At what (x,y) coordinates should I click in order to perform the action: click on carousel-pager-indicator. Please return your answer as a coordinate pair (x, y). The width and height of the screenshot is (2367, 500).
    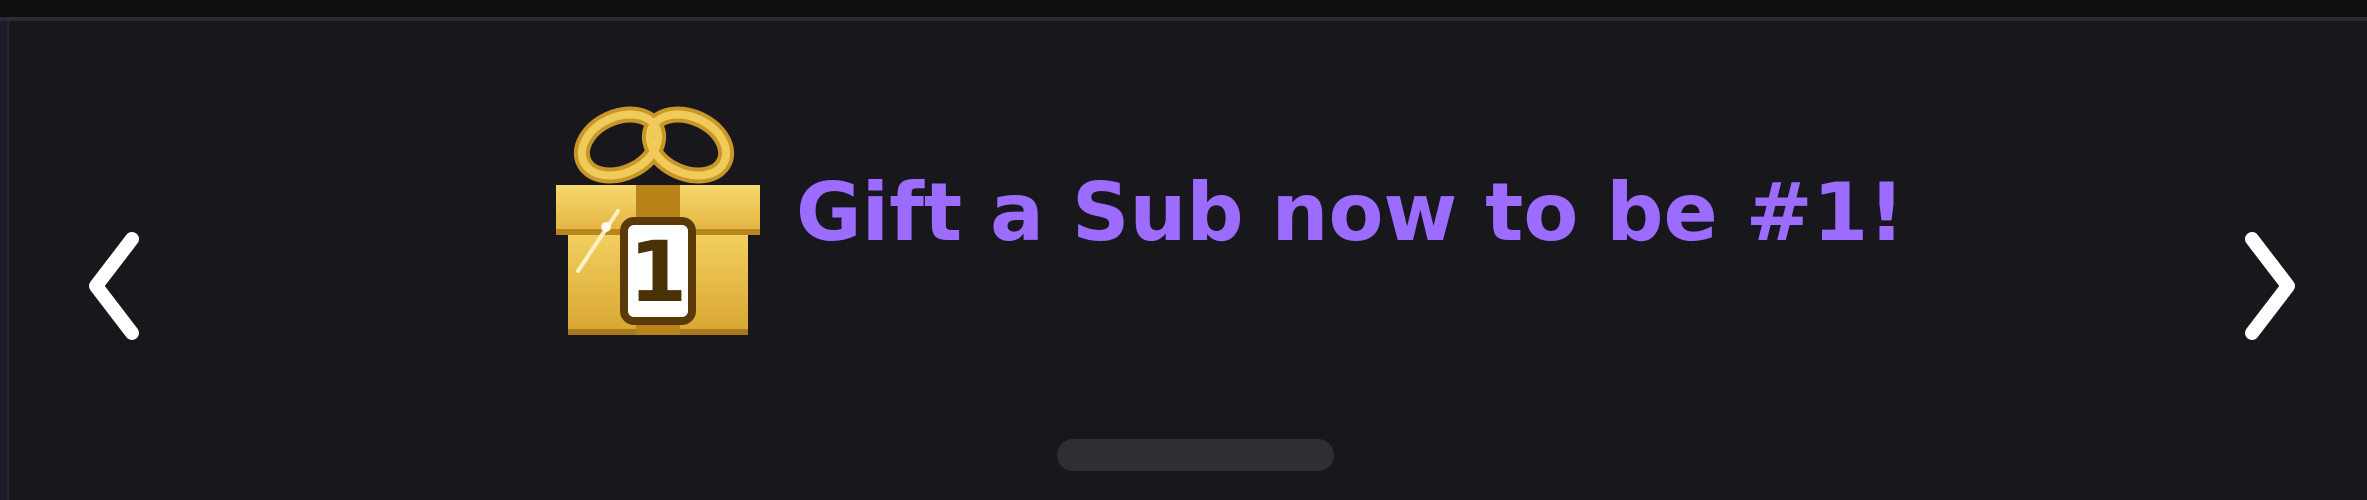
    Looking at the image, I should click on (1195, 455).